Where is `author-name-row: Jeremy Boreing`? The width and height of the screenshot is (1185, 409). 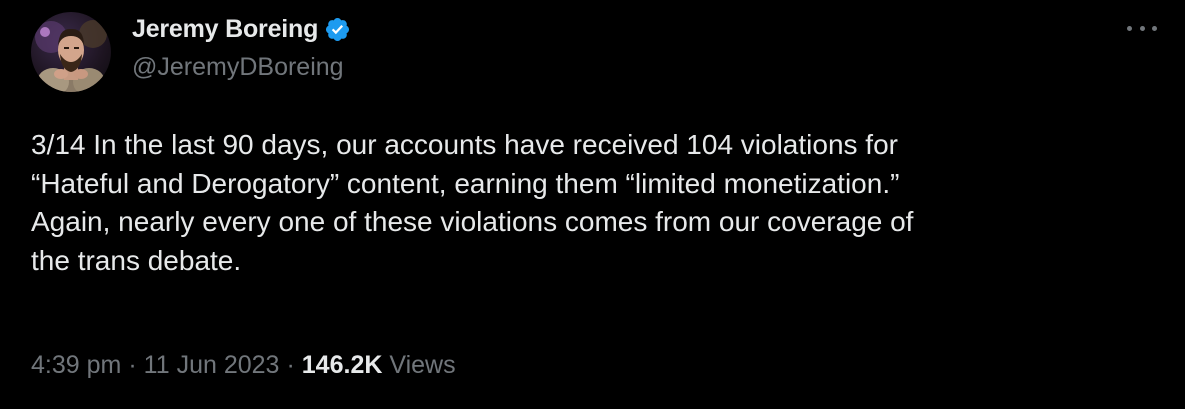 author-name-row: Jeremy Boreing is located at coordinates (241, 29).